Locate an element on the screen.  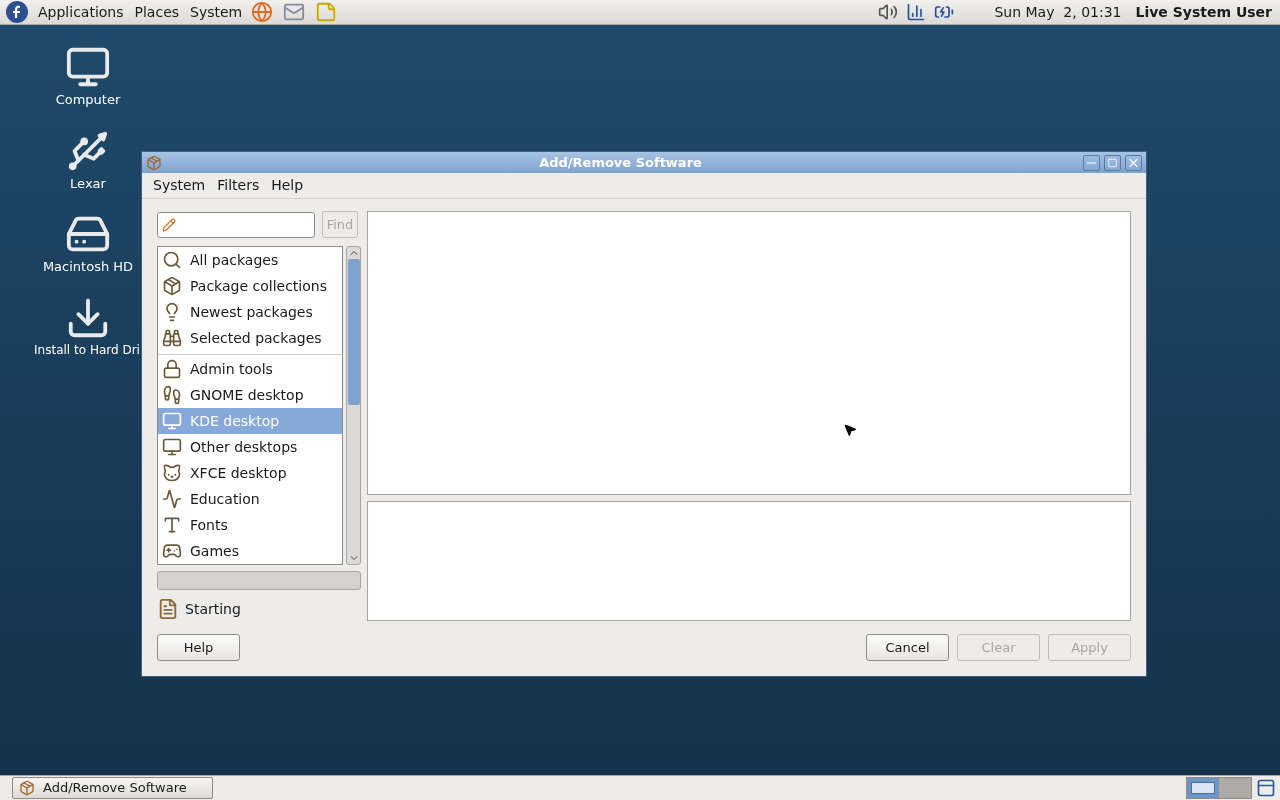
maximize-icon is located at coordinates (1112, 162).